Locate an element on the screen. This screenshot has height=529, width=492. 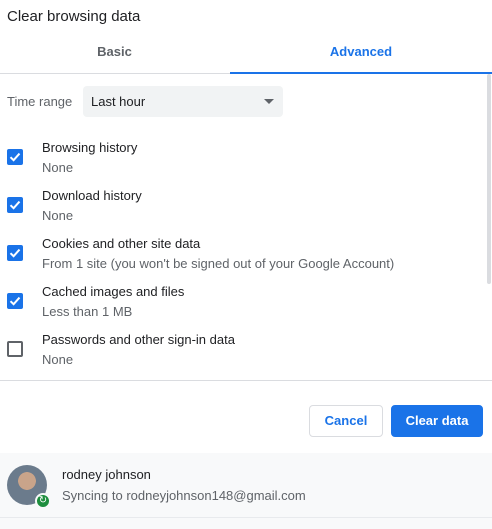
checkbox-download-history is located at coordinates (15, 205).